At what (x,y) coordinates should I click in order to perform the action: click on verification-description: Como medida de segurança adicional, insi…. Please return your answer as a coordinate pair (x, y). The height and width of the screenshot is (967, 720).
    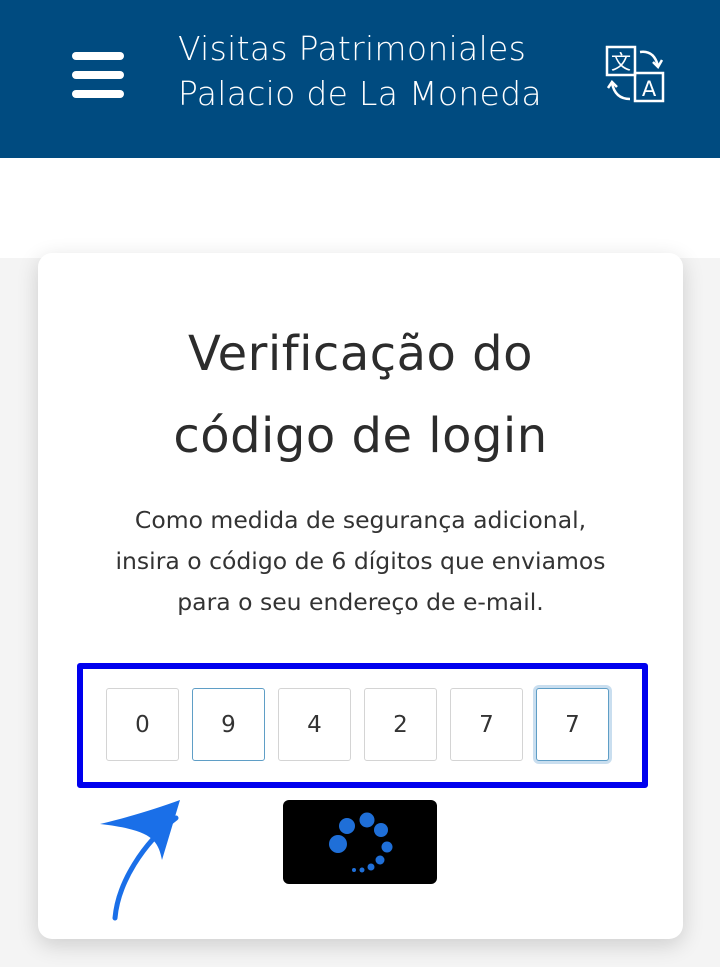
    Looking at the image, I should click on (360, 561).